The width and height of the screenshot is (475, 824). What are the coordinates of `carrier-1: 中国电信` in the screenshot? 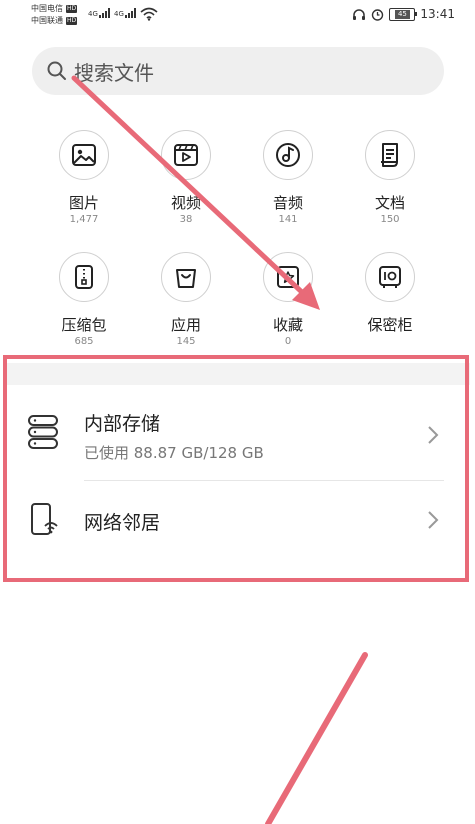 It's located at (47, 8).